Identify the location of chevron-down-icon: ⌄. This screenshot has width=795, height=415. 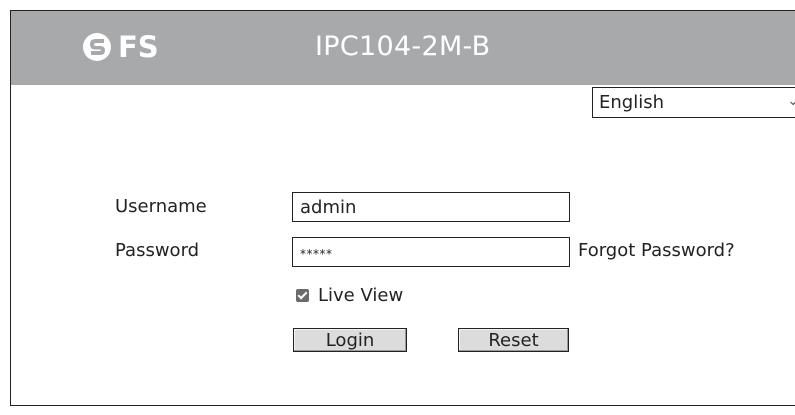
(791, 101).